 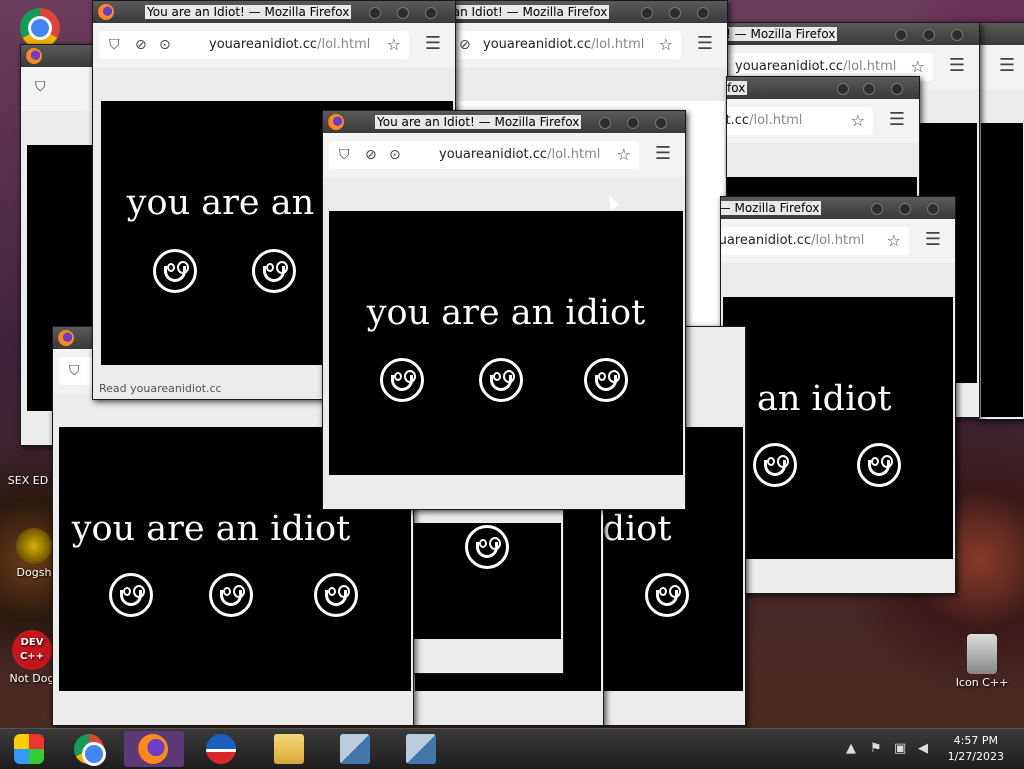 What do you see at coordinates (222, 749) in the screenshot?
I see `taskbar-obama` at bounding box center [222, 749].